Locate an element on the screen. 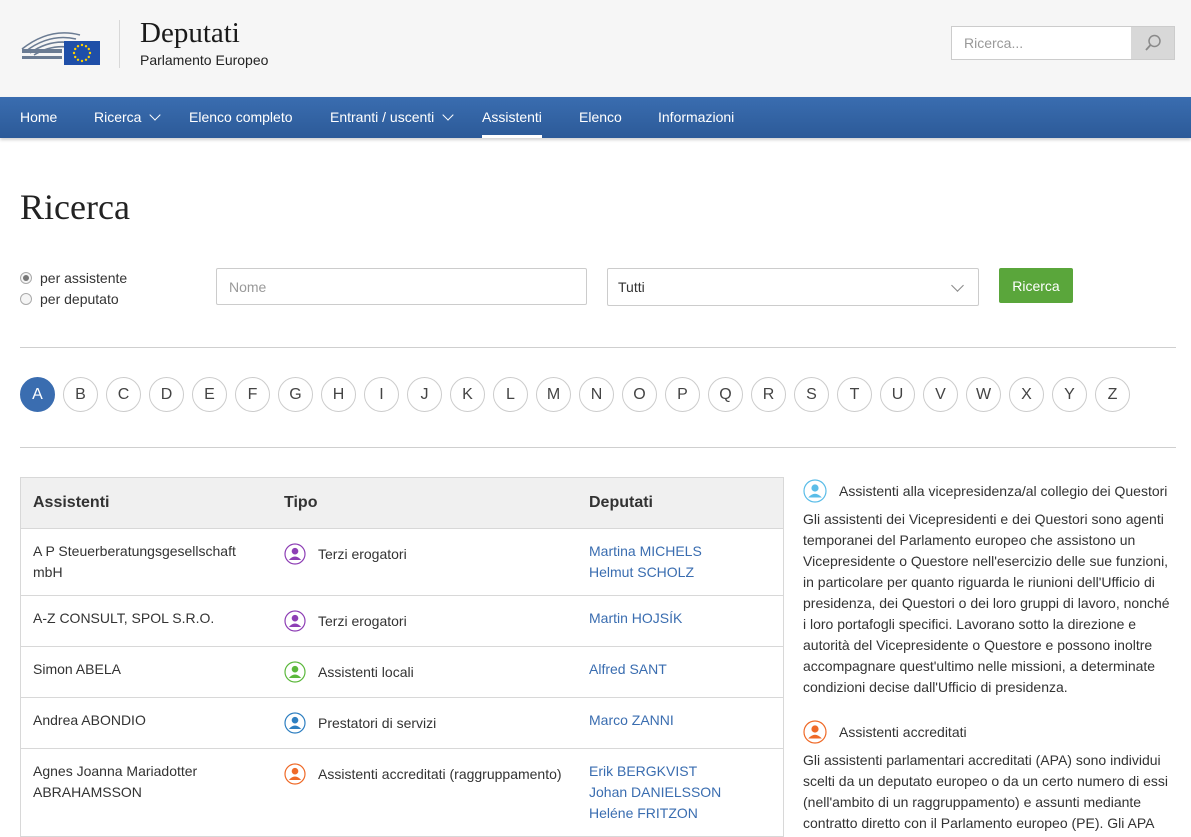 This screenshot has height=837, width=1191. assistant-type-label: Prestatori di servizi is located at coordinates (377, 723).